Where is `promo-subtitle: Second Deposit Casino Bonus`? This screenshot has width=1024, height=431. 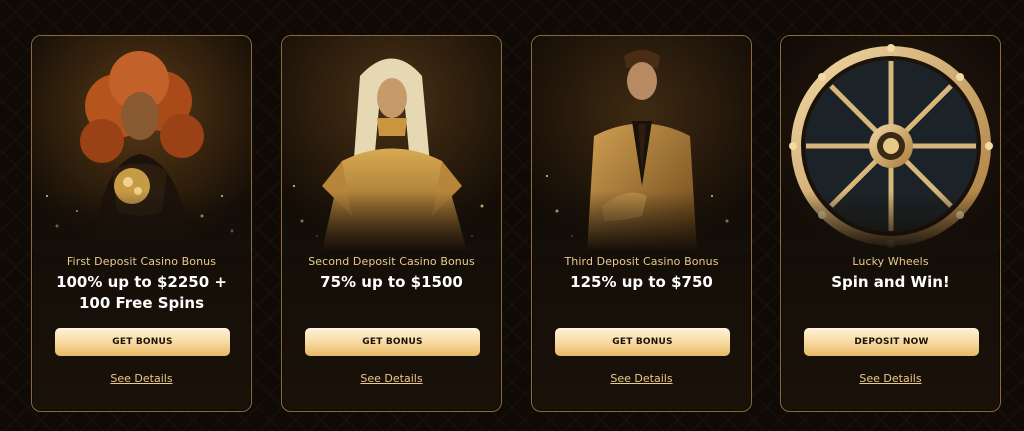
promo-subtitle: Second Deposit Casino Bonus is located at coordinates (391, 261).